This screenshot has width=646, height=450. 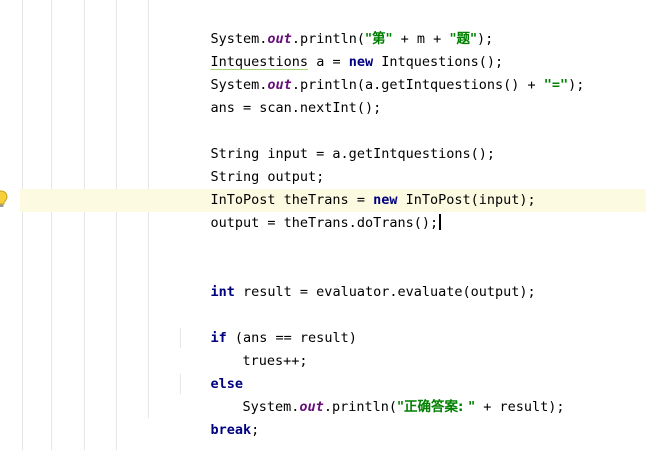 What do you see at coordinates (385, 292) in the screenshot?
I see `code-token: result = evaluator.evaluate(output);` at bounding box center [385, 292].